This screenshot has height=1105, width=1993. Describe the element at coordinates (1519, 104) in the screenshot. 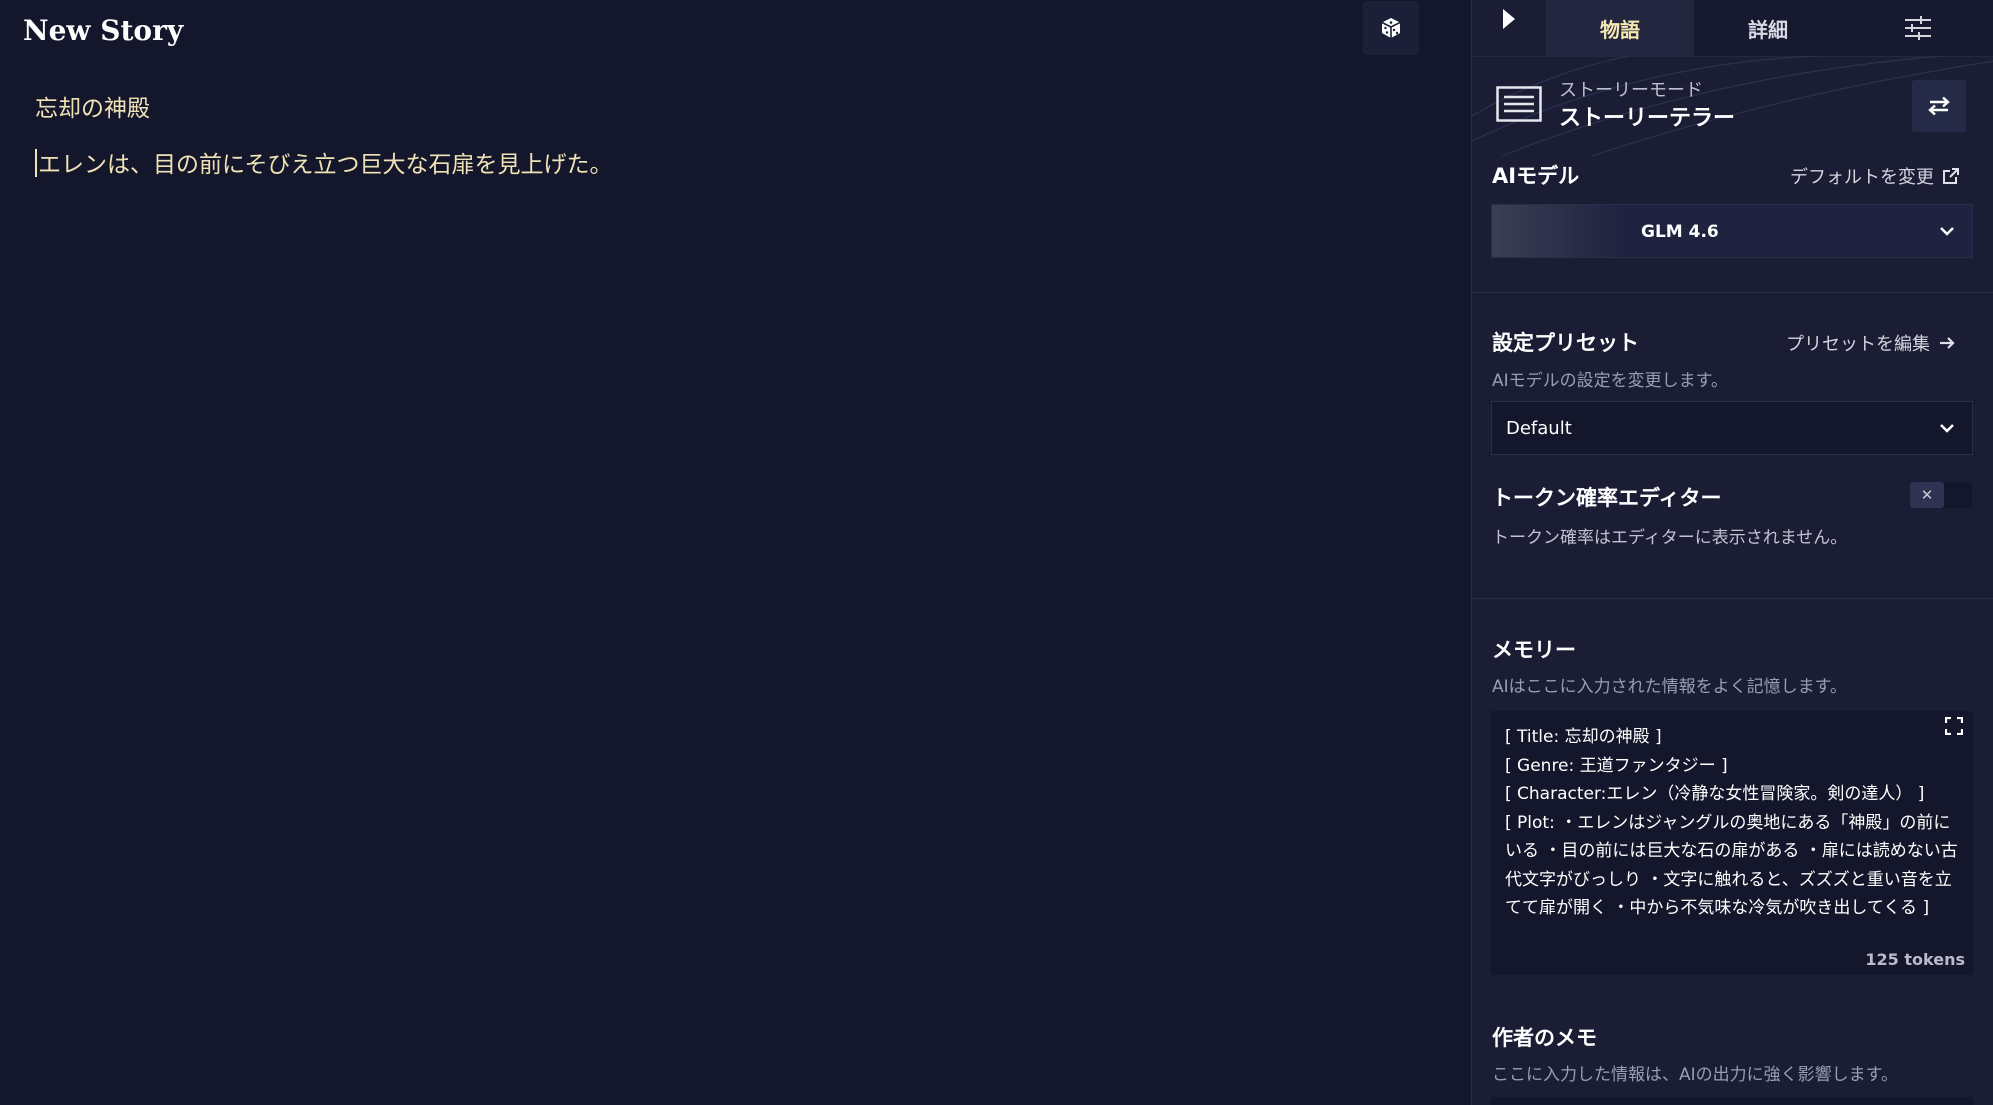

I see `document-lines-icon` at that location.